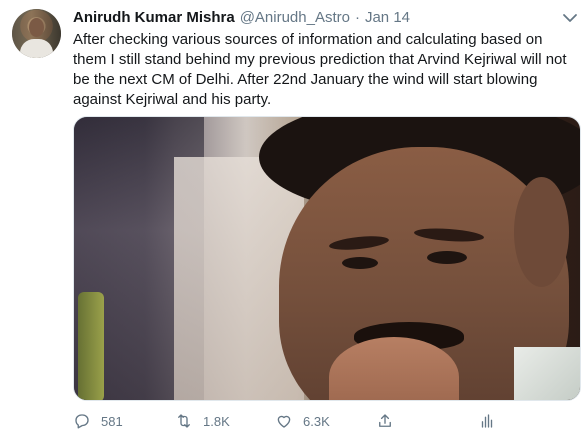 Image resolution: width=587 pixels, height=441 pixels. Describe the element at coordinates (36, 27) in the screenshot. I see `avatar-face` at that location.